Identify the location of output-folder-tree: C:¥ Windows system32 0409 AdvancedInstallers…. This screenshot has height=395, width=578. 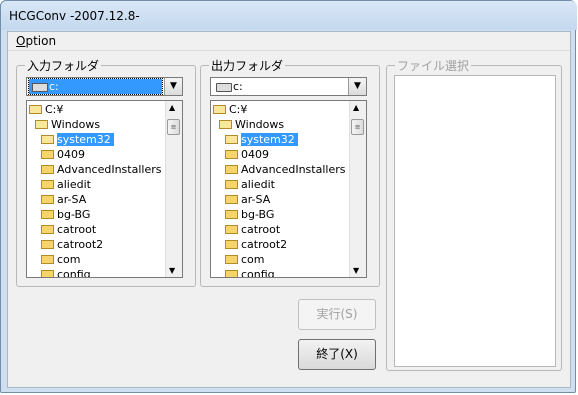
(288, 189).